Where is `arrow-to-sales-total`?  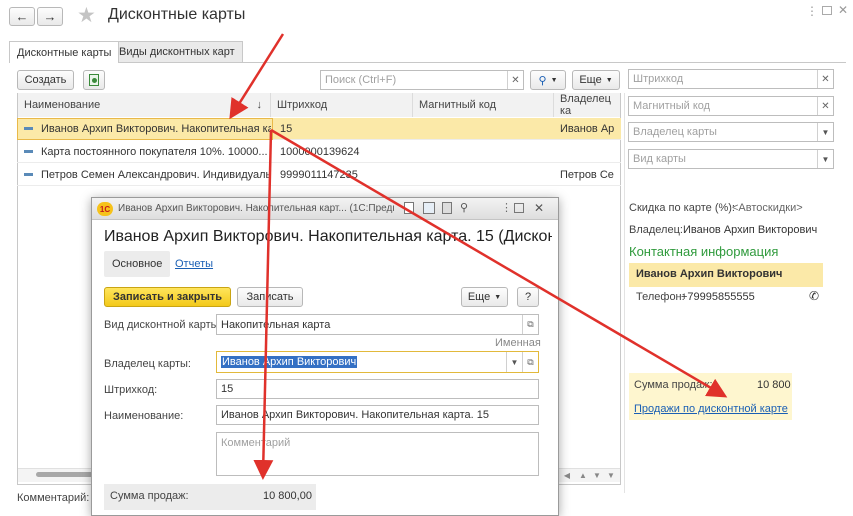 arrow-to-sales-total is located at coordinates (263, 304).